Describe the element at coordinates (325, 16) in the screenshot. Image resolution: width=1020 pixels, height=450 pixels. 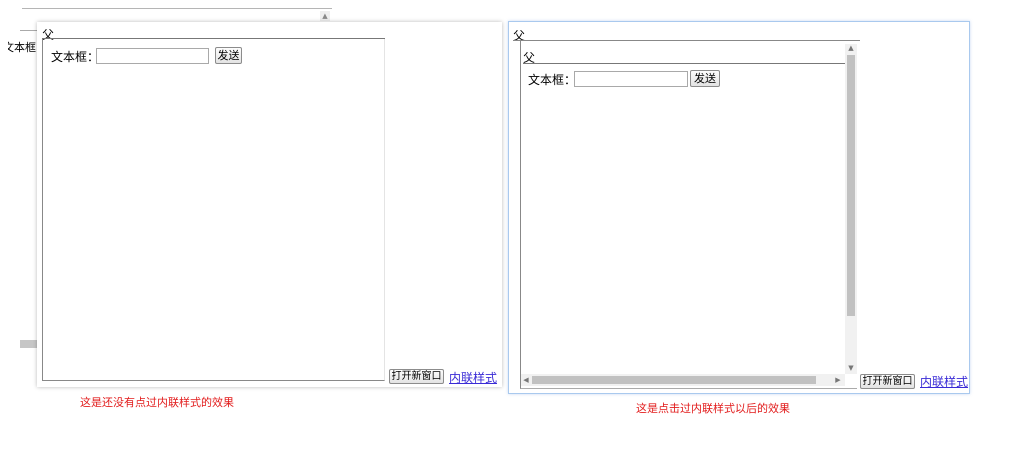
I see `background-scroll-up-arrow: ▲` at that location.